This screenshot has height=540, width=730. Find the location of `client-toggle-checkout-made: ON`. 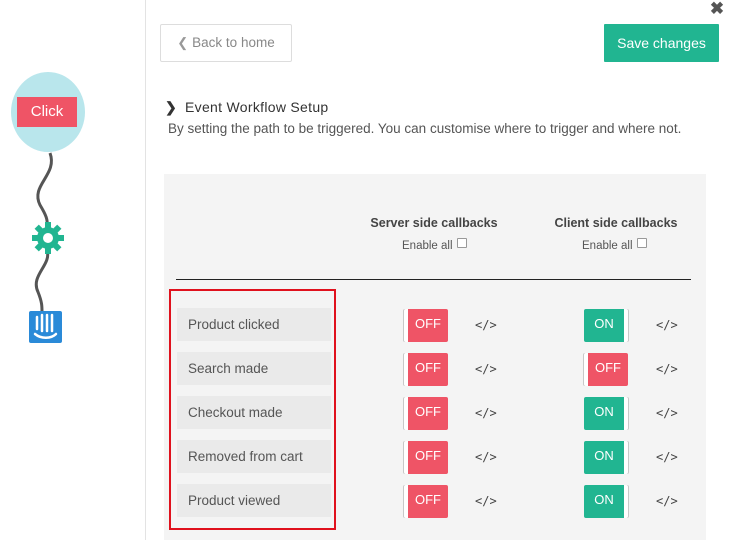

client-toggle-checkout-made: ON is located at coordinates (606, 413).